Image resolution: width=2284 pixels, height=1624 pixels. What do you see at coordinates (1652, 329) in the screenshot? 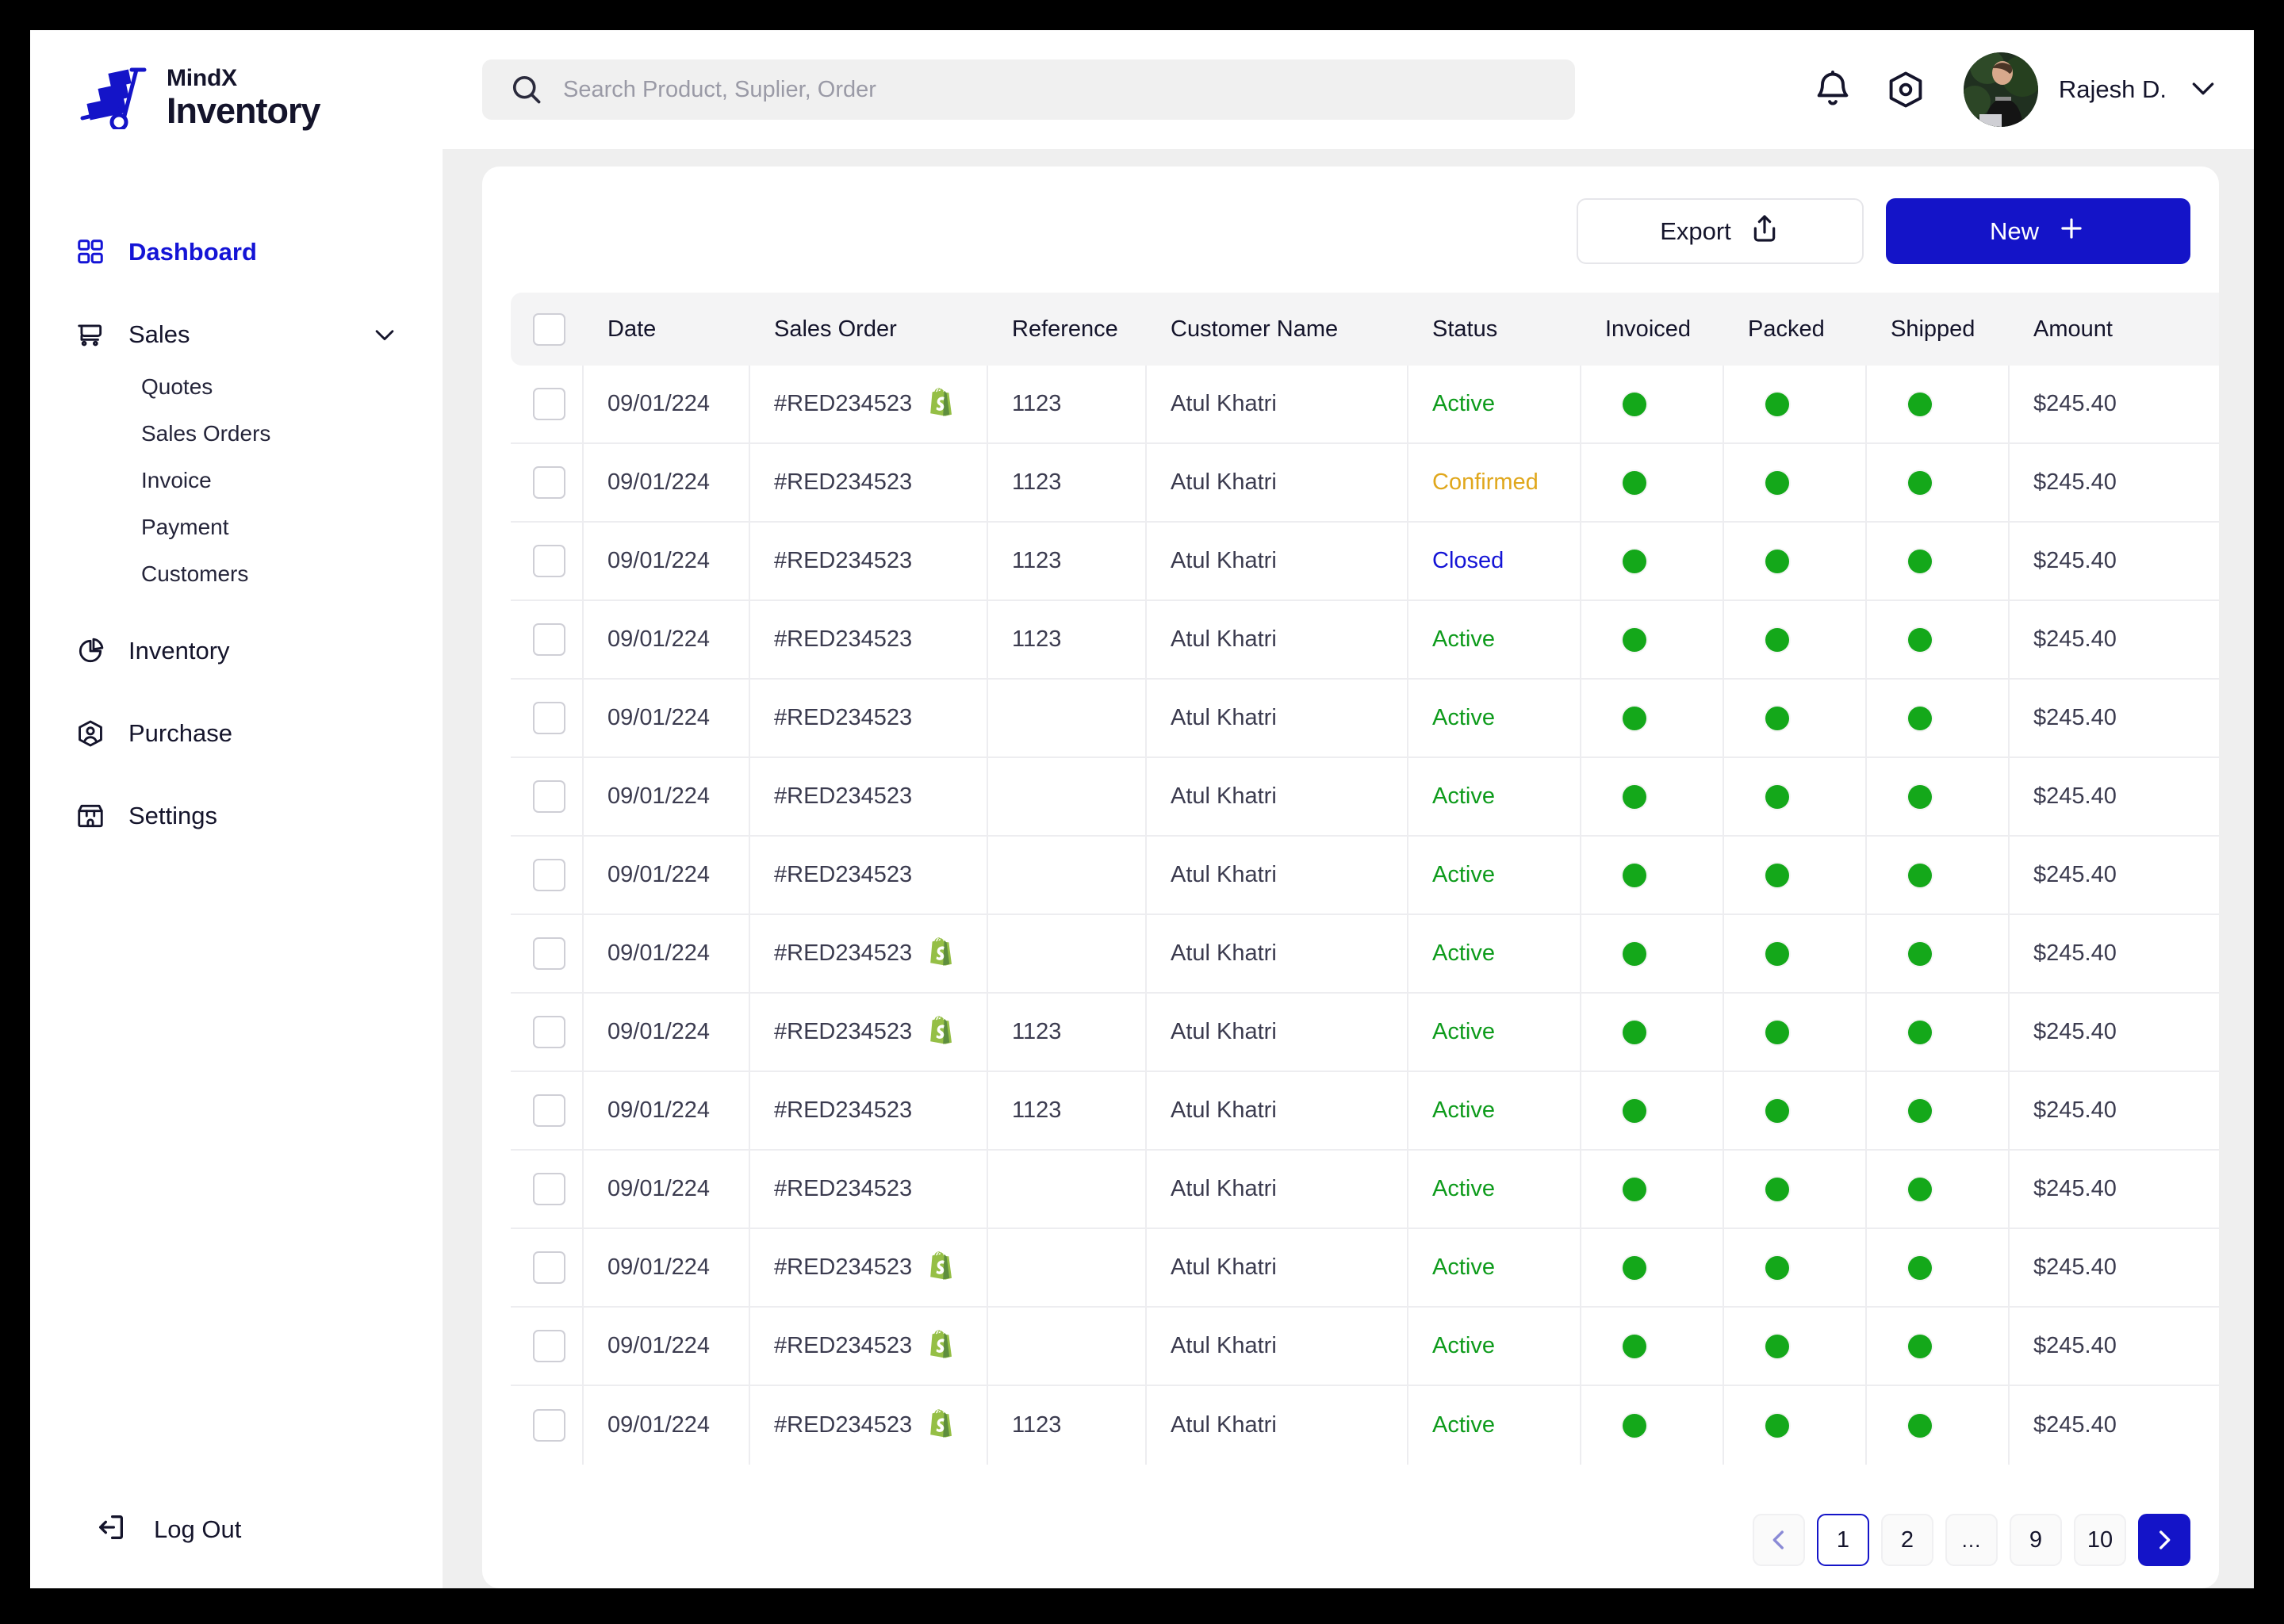
I see `column-header-invoiced: Invoiced` at bounding box center [1652, 329].